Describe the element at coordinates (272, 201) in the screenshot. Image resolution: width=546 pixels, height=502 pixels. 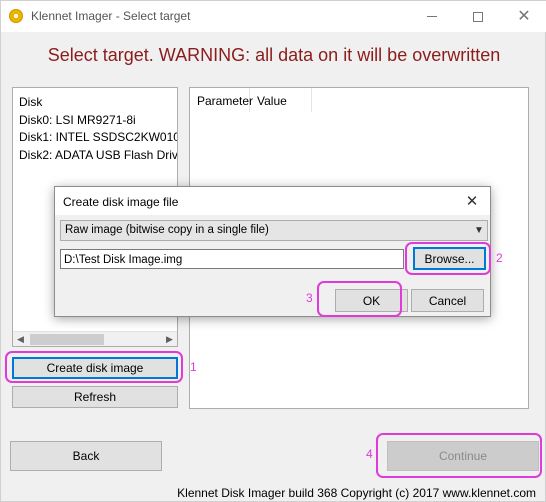
I see `dialog-title-bar: Create disk image file ✕` at that location.